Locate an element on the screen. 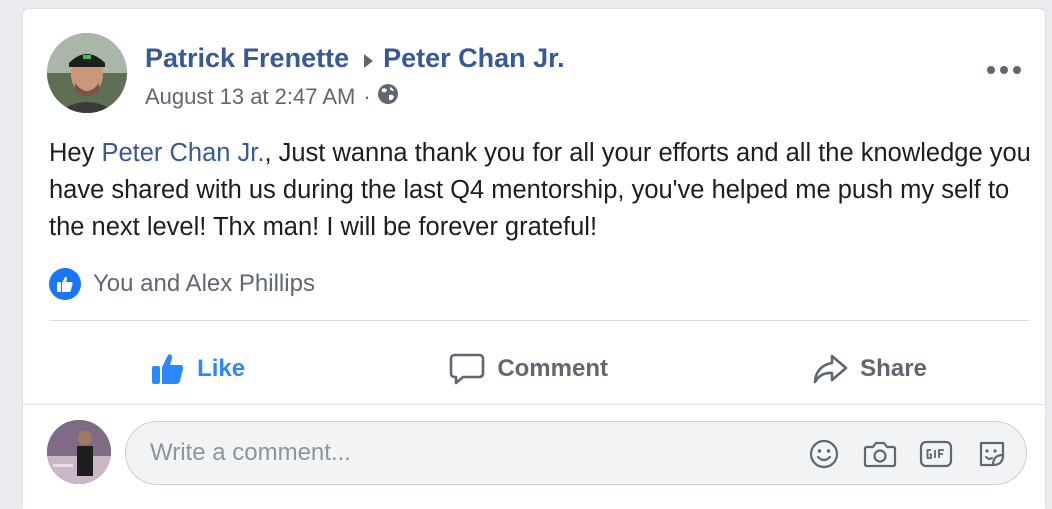  thumbs-up-icon is located at coordinates (168, 369).